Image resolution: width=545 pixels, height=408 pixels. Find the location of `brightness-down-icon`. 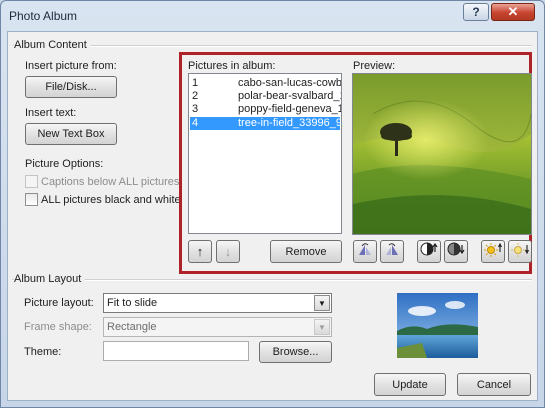

brightness-down-icon is located at coordinates (520, 250).